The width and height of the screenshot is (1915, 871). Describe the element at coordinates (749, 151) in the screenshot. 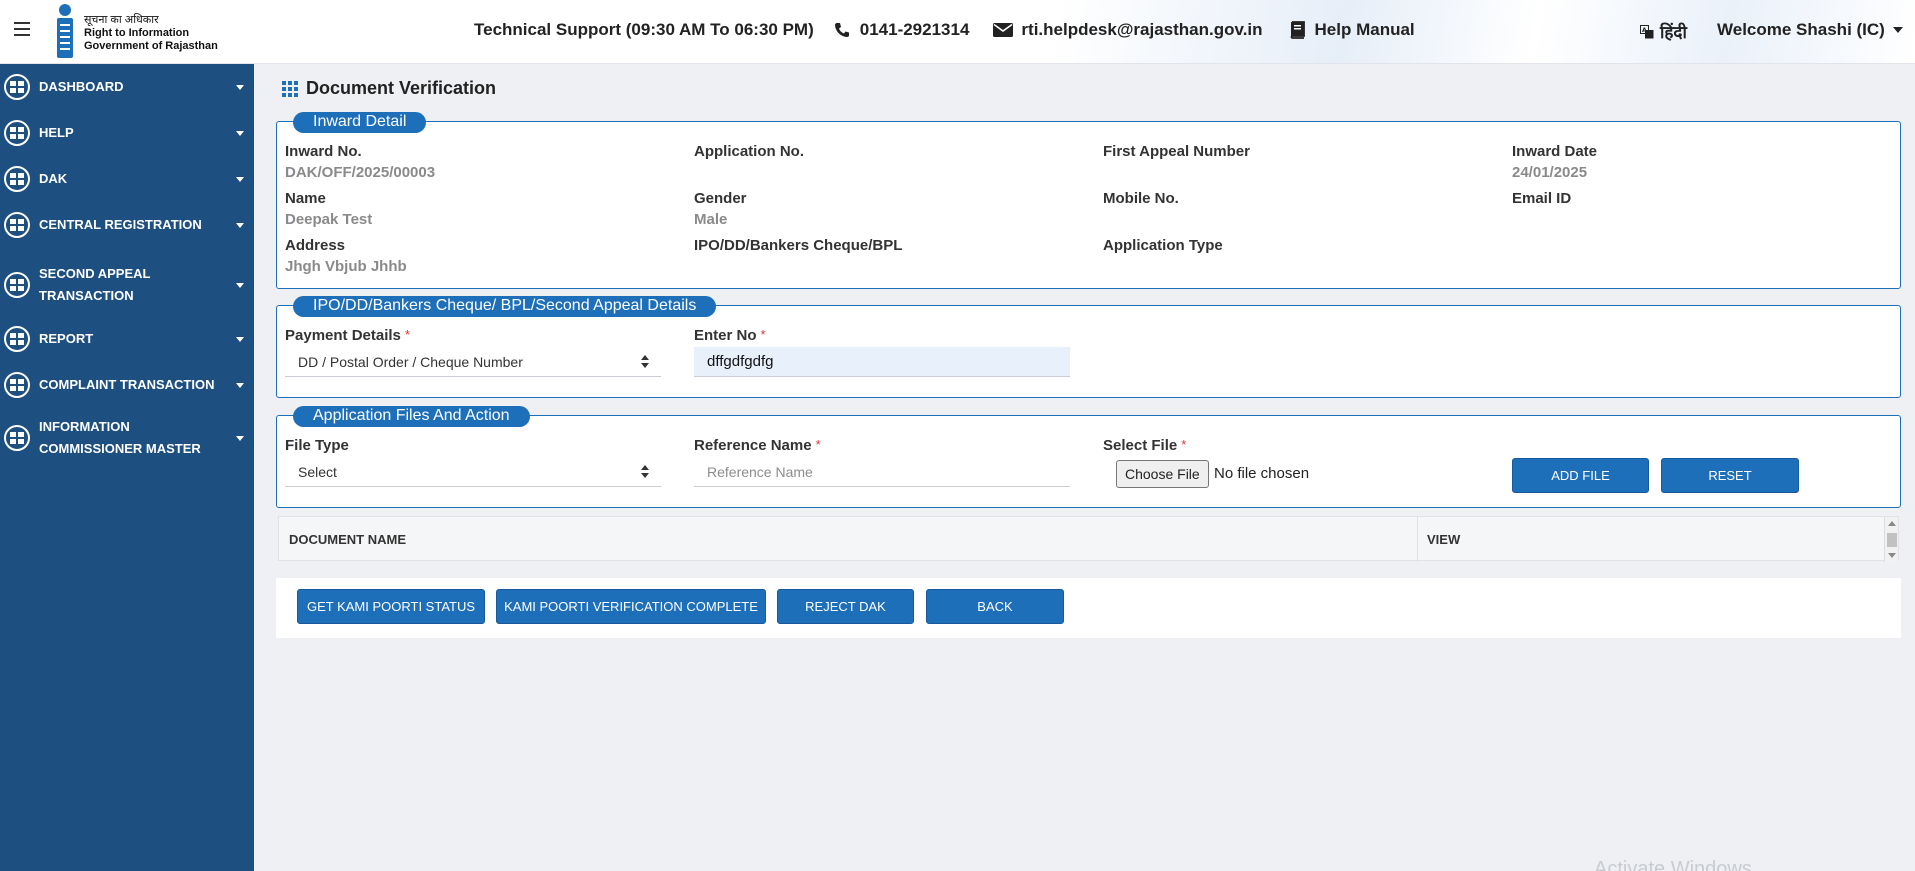

I see `application-no-label: Application No.` at that location.